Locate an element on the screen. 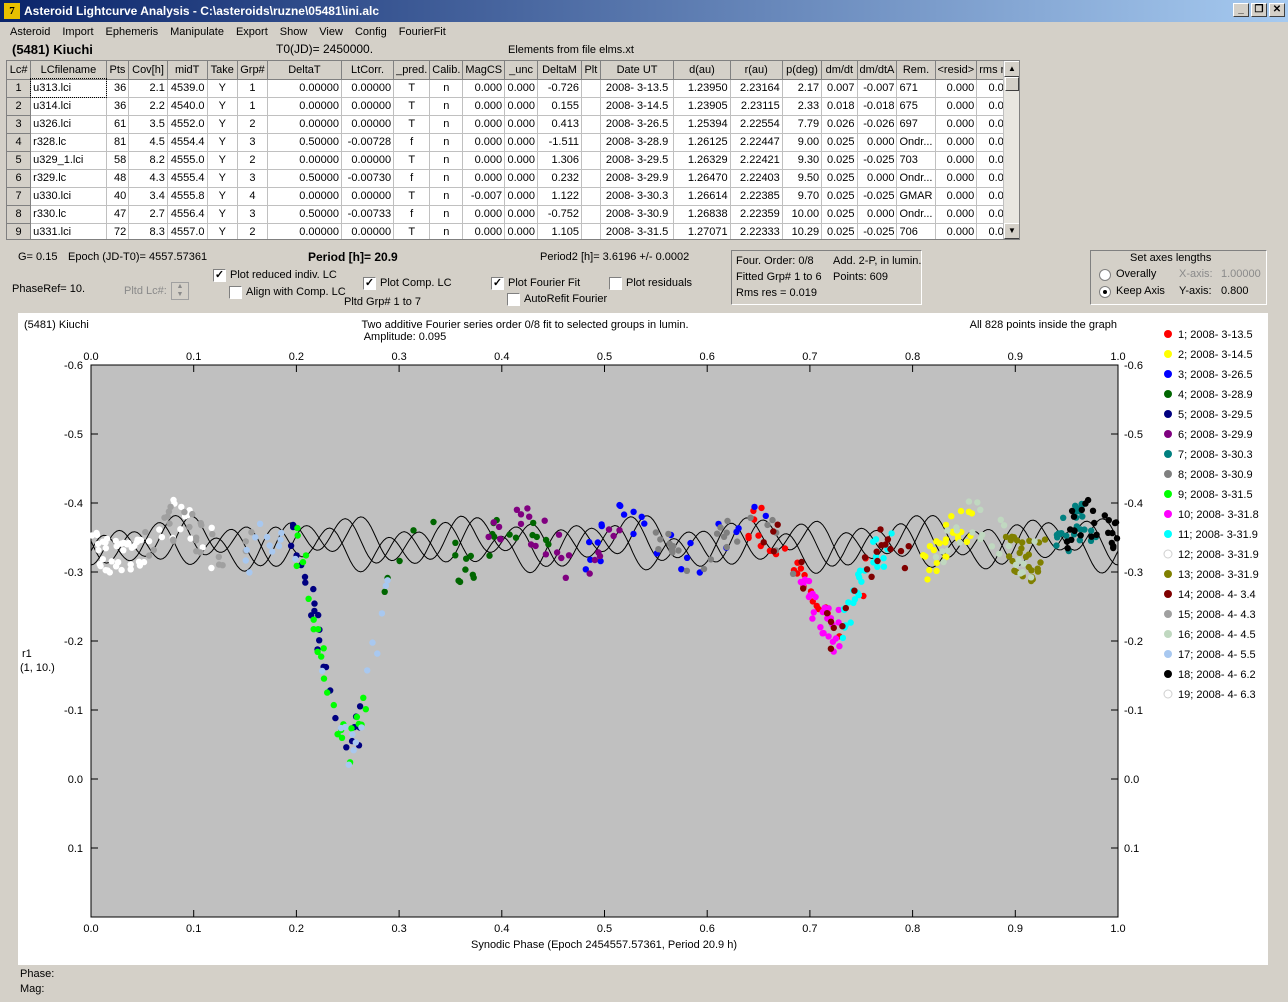 The width and height of the screenshot is (1288, 1002). column-header-dm-dt: dm/dt is located at coordinates (839, 70).